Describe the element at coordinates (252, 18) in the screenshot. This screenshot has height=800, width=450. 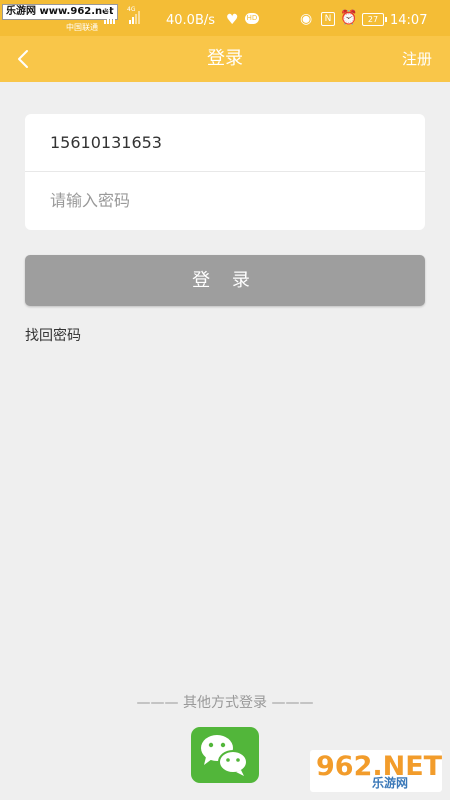
I see `hd-icon: HD` at that location.